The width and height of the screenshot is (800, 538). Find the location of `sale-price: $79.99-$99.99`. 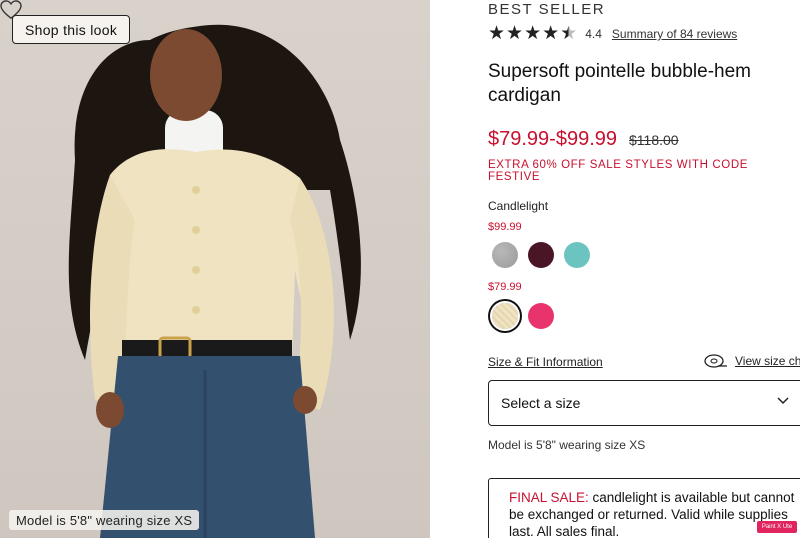

sale-price: $79.99-$99.99 is located at coordinates (553, 139).